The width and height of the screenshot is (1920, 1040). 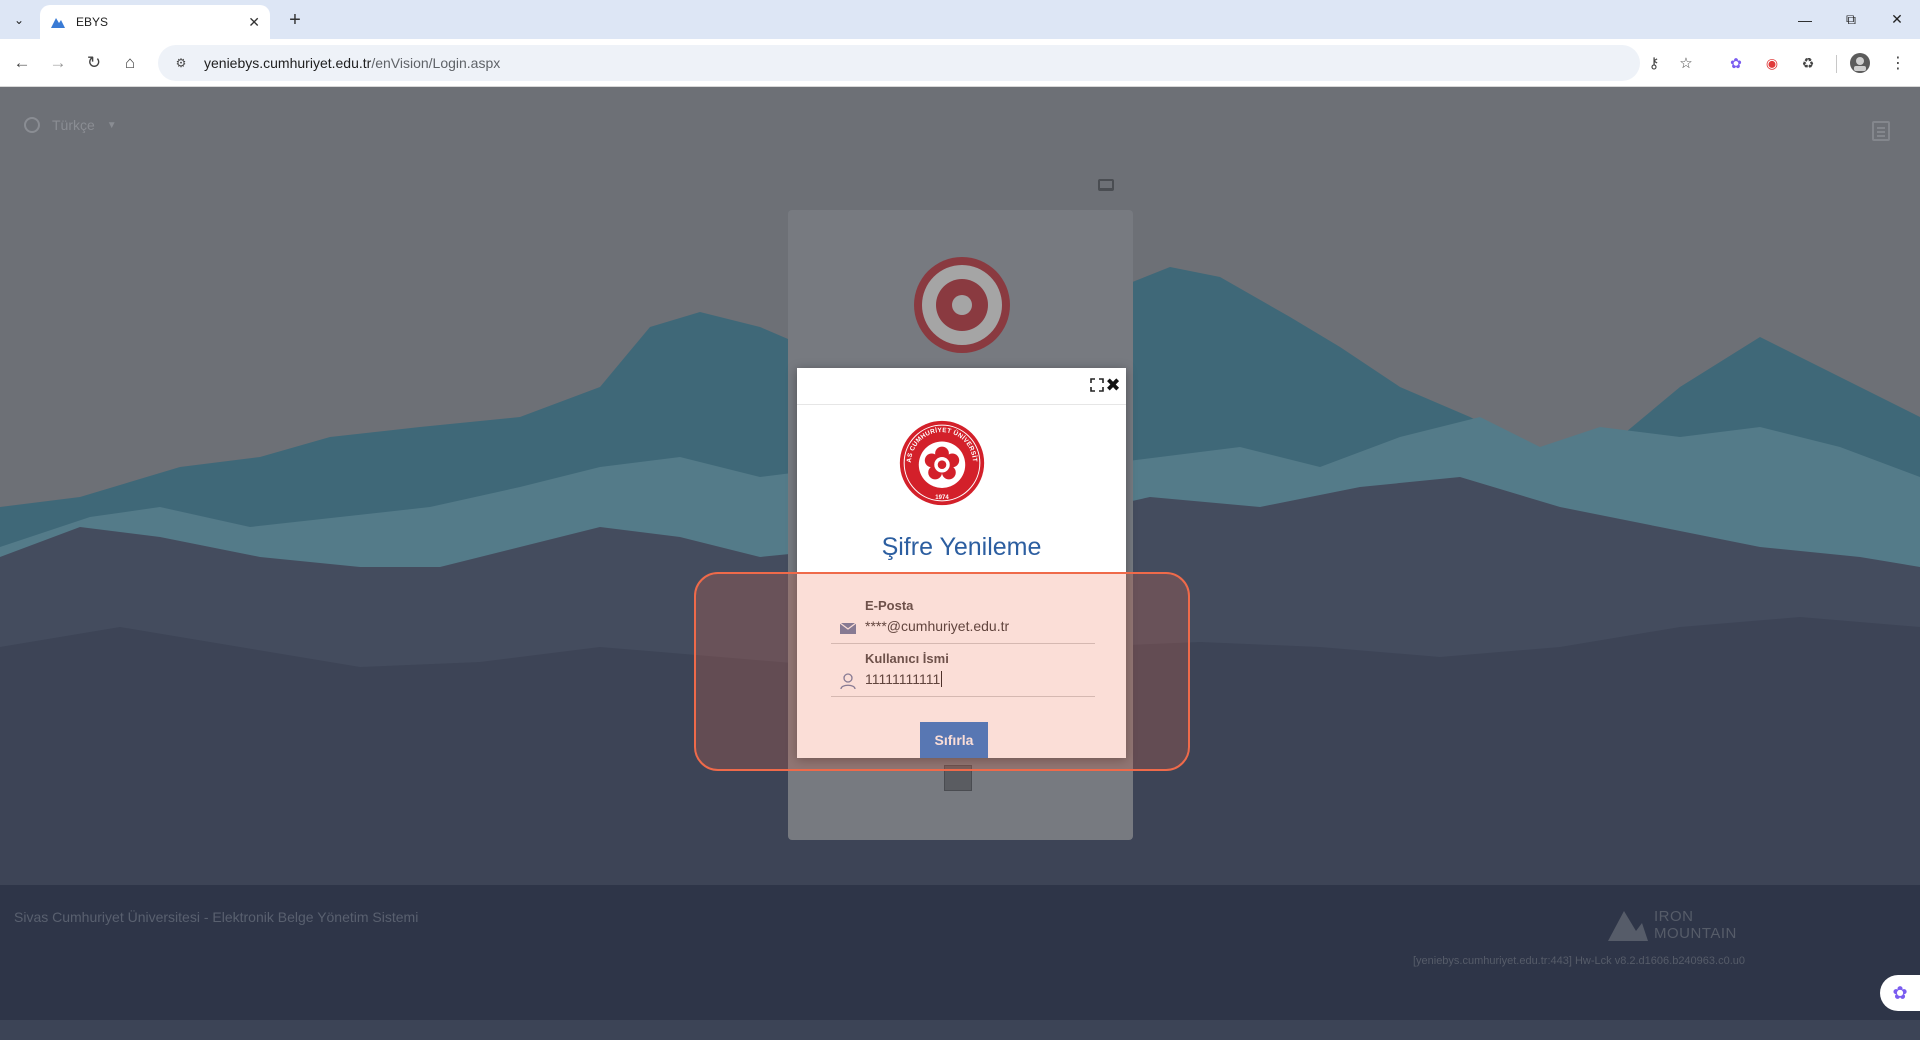 I want to click on avatar-icon, so click(x=1860, y=63).